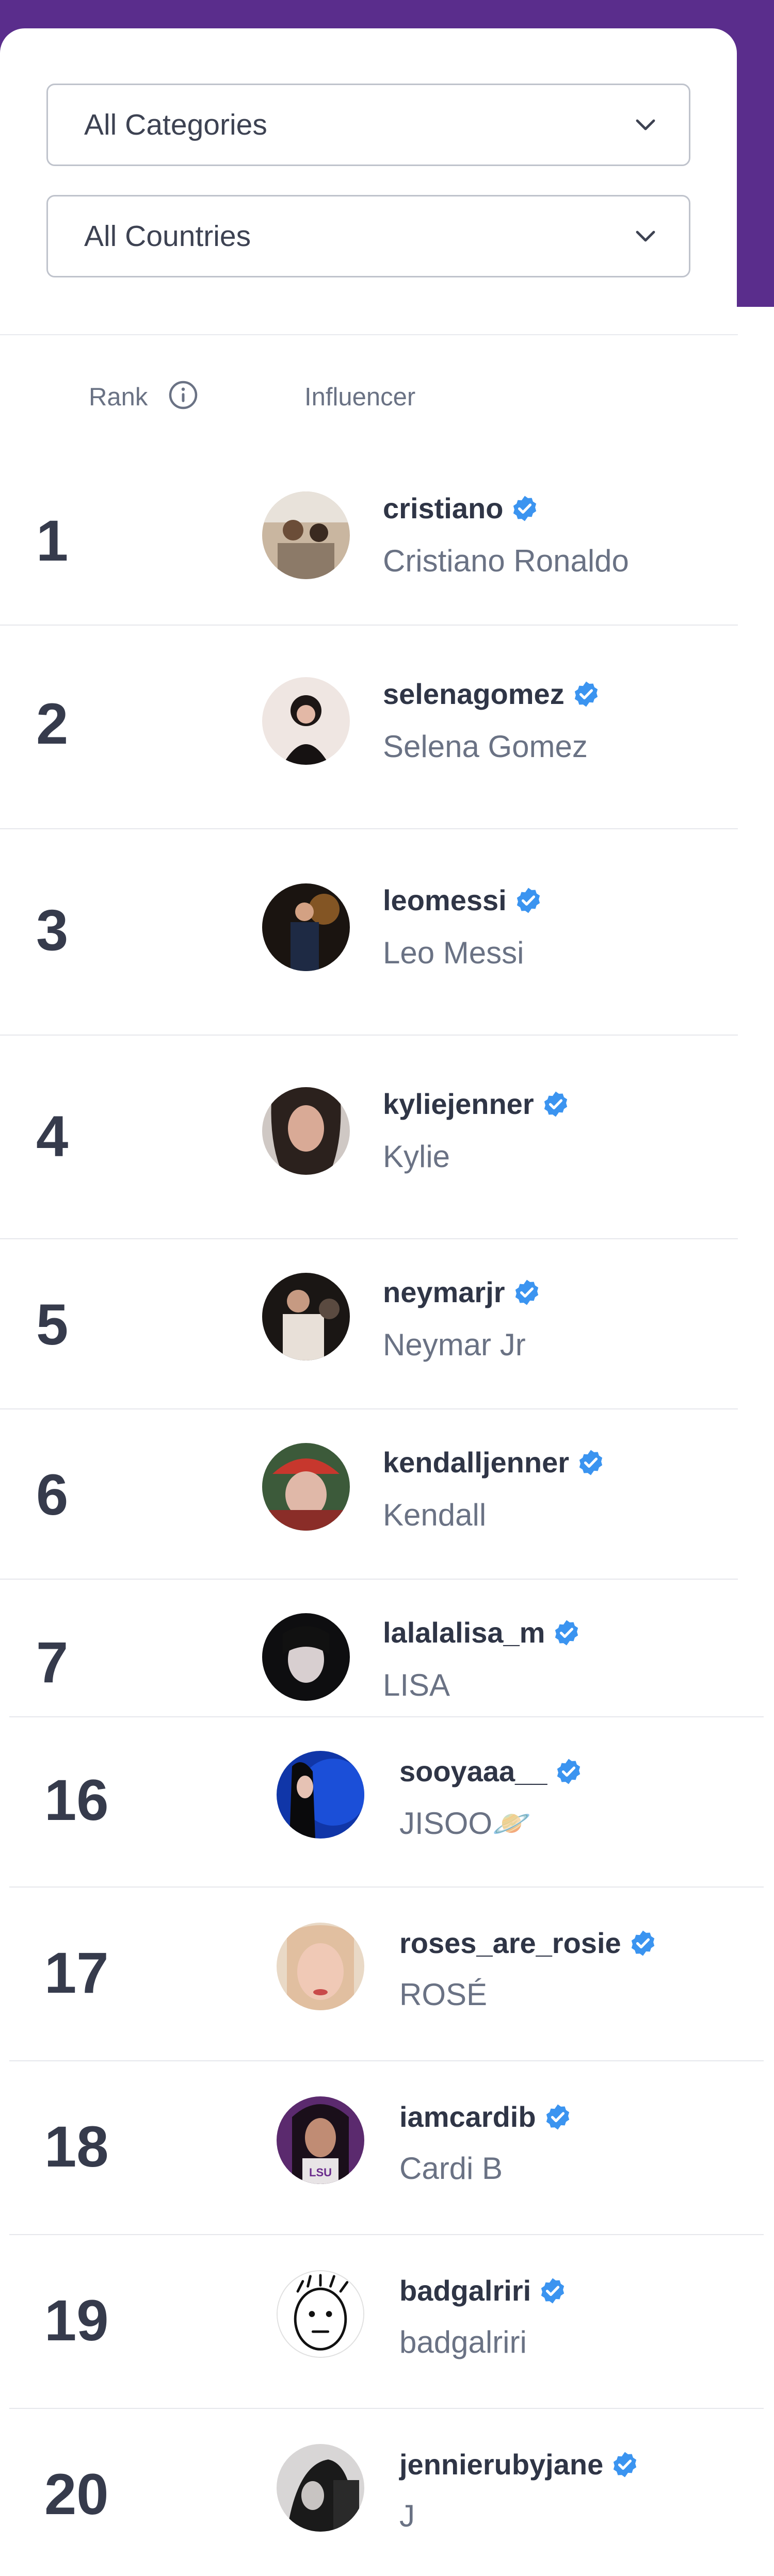 This screenshot has height=2576, width=774. Describe the element at coordinates (320, 2140) in the screenshot. I see `avatar: LSU` at that location.